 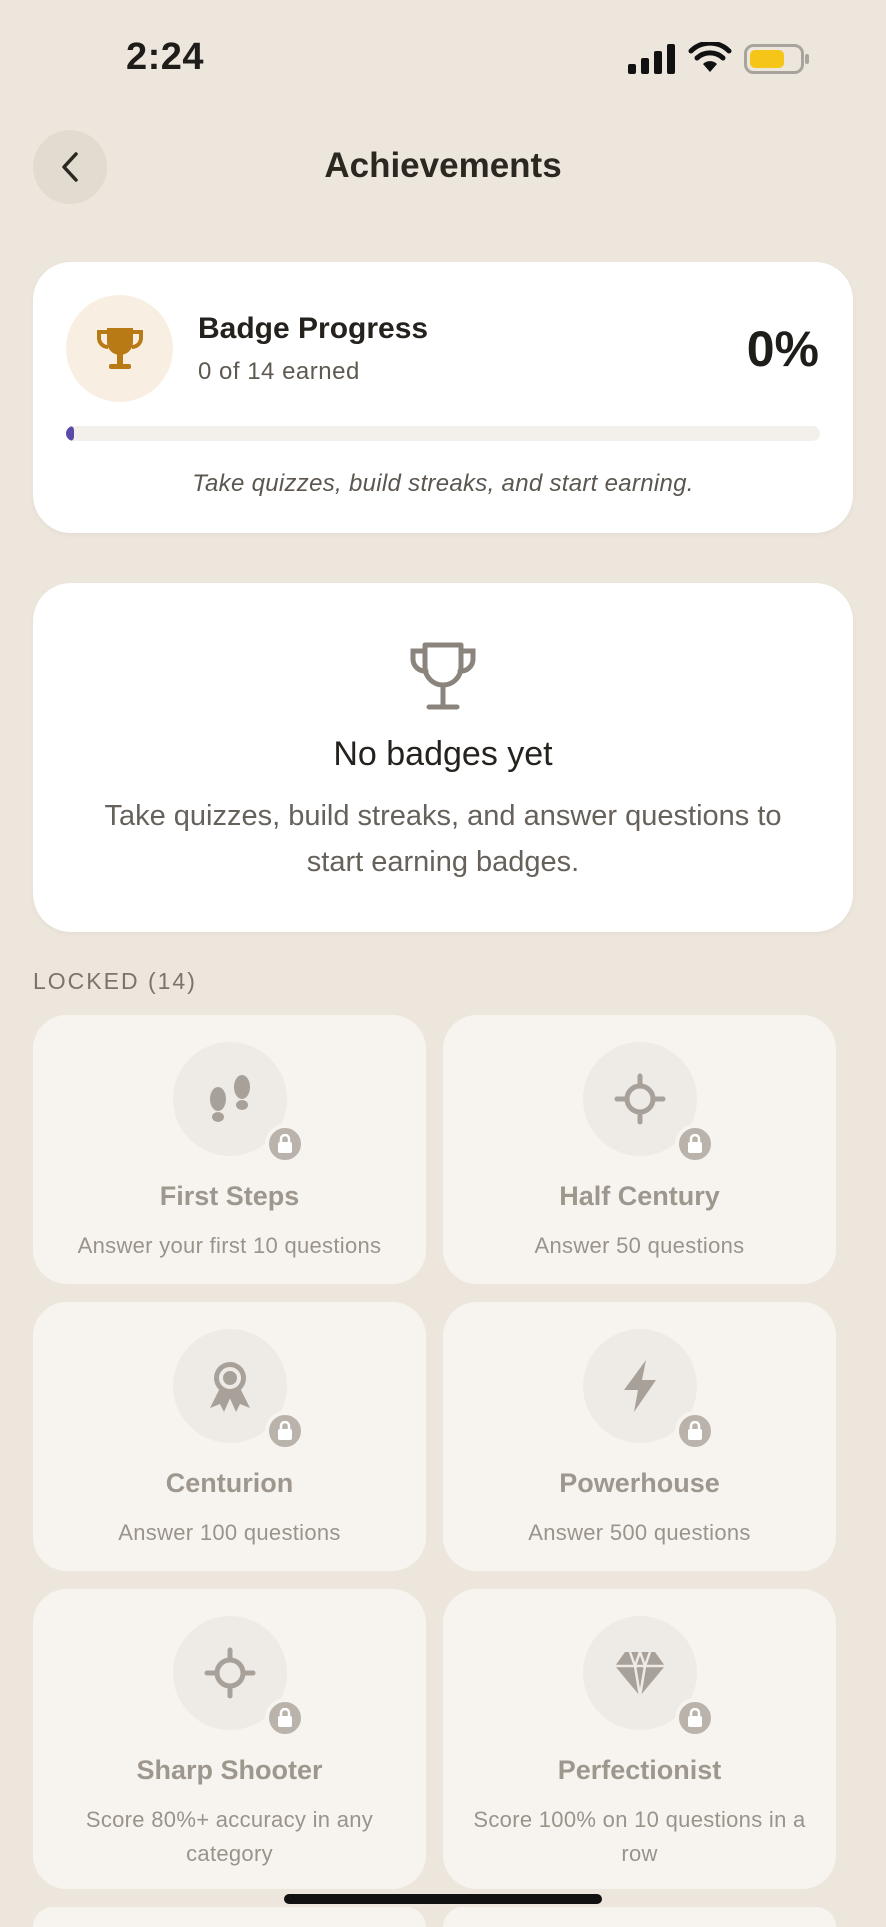 What do you see at coordinates (443, 676) in the screenshot?
I see `trophy-outline-icon` at bounding box center [443, 676].